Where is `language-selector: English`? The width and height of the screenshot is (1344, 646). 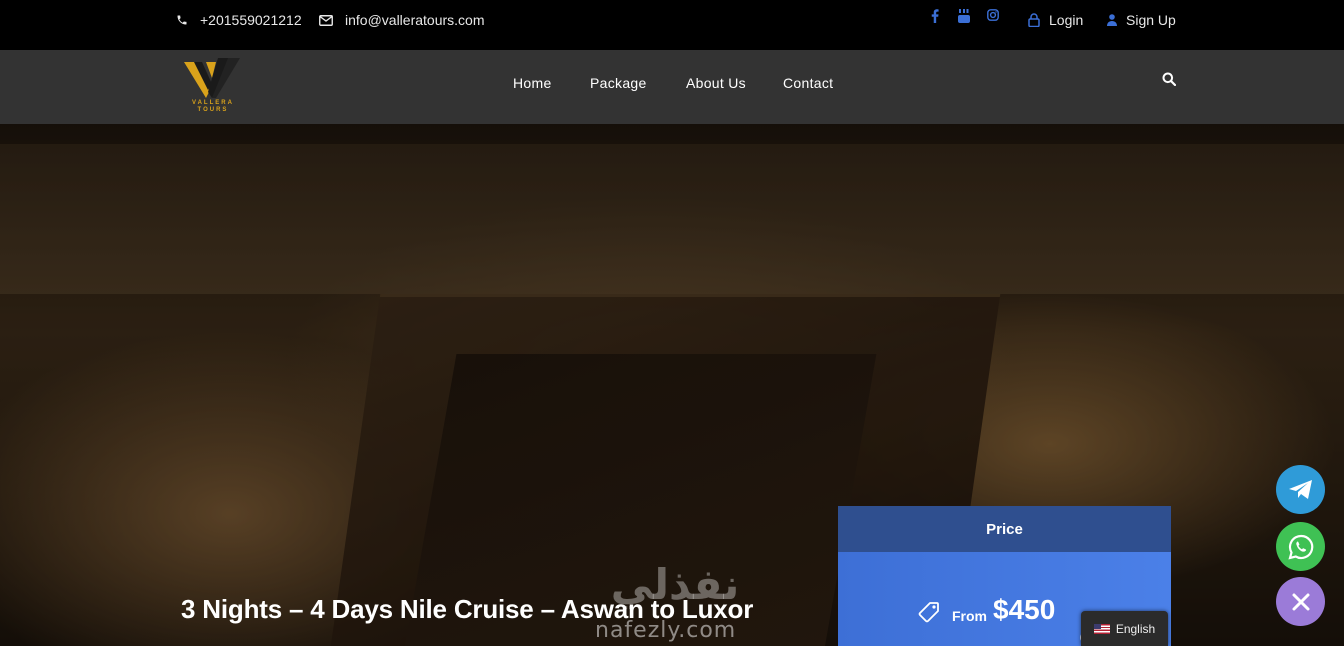 language-selector: English is located at coordinates (1124, 628).